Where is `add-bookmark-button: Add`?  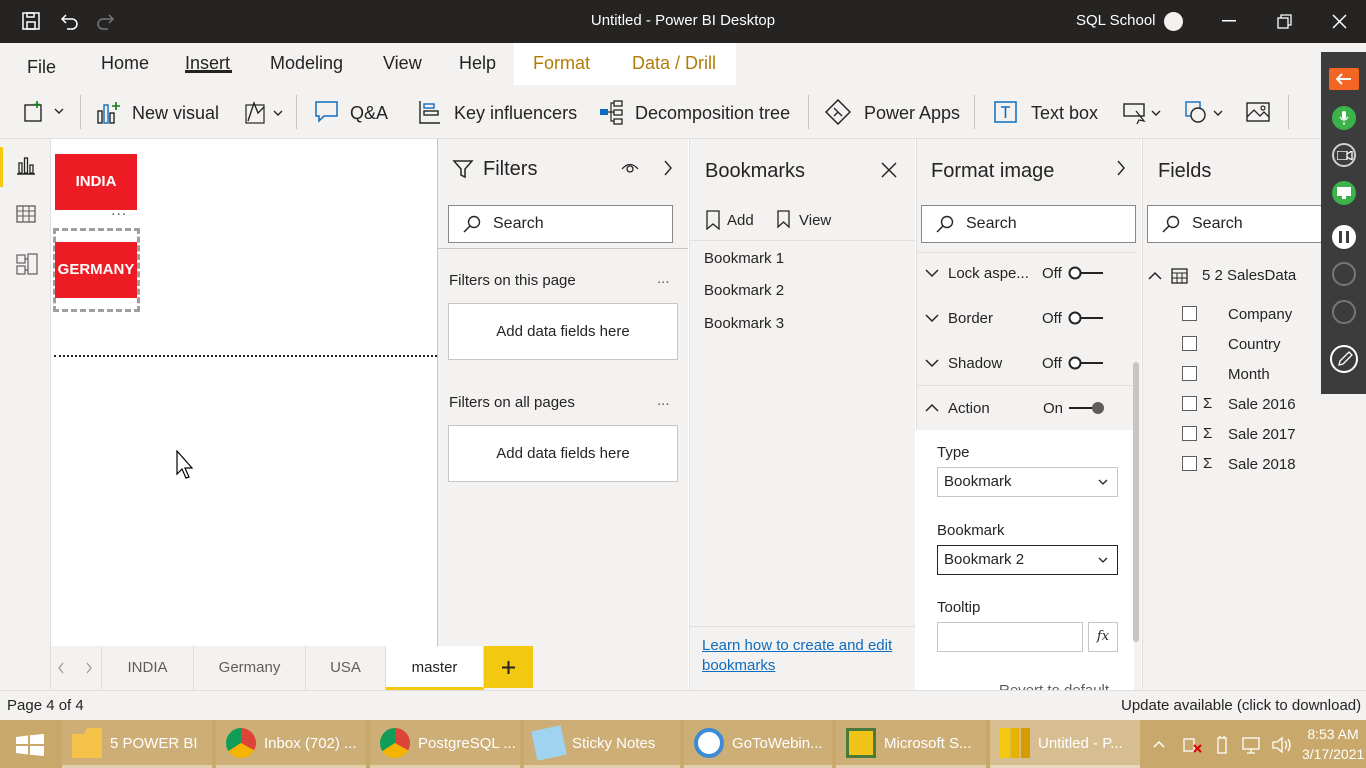 add-bookmark-button: Add is located at coordinates (740, 220).